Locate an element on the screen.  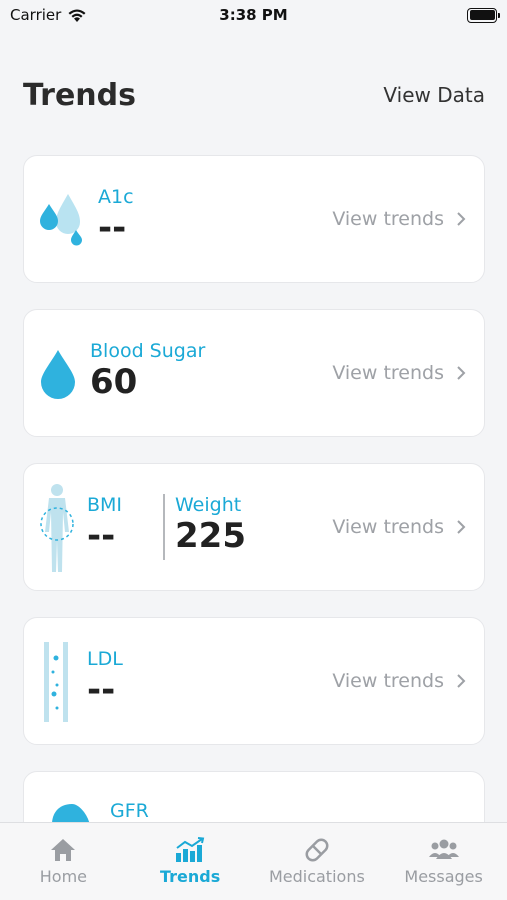
weight-label: Weight is located at coordinates (208, 505).